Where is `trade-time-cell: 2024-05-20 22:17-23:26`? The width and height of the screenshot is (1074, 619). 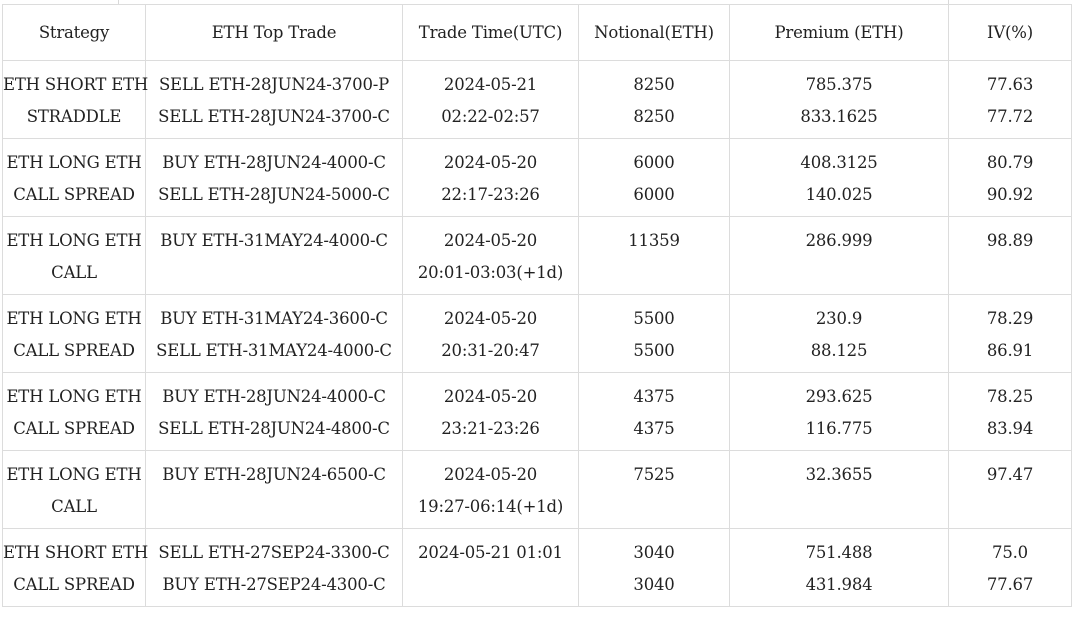 trade-time-cell: 2024-05-20 22:17-23:26 is located at coordinates (490, 177).